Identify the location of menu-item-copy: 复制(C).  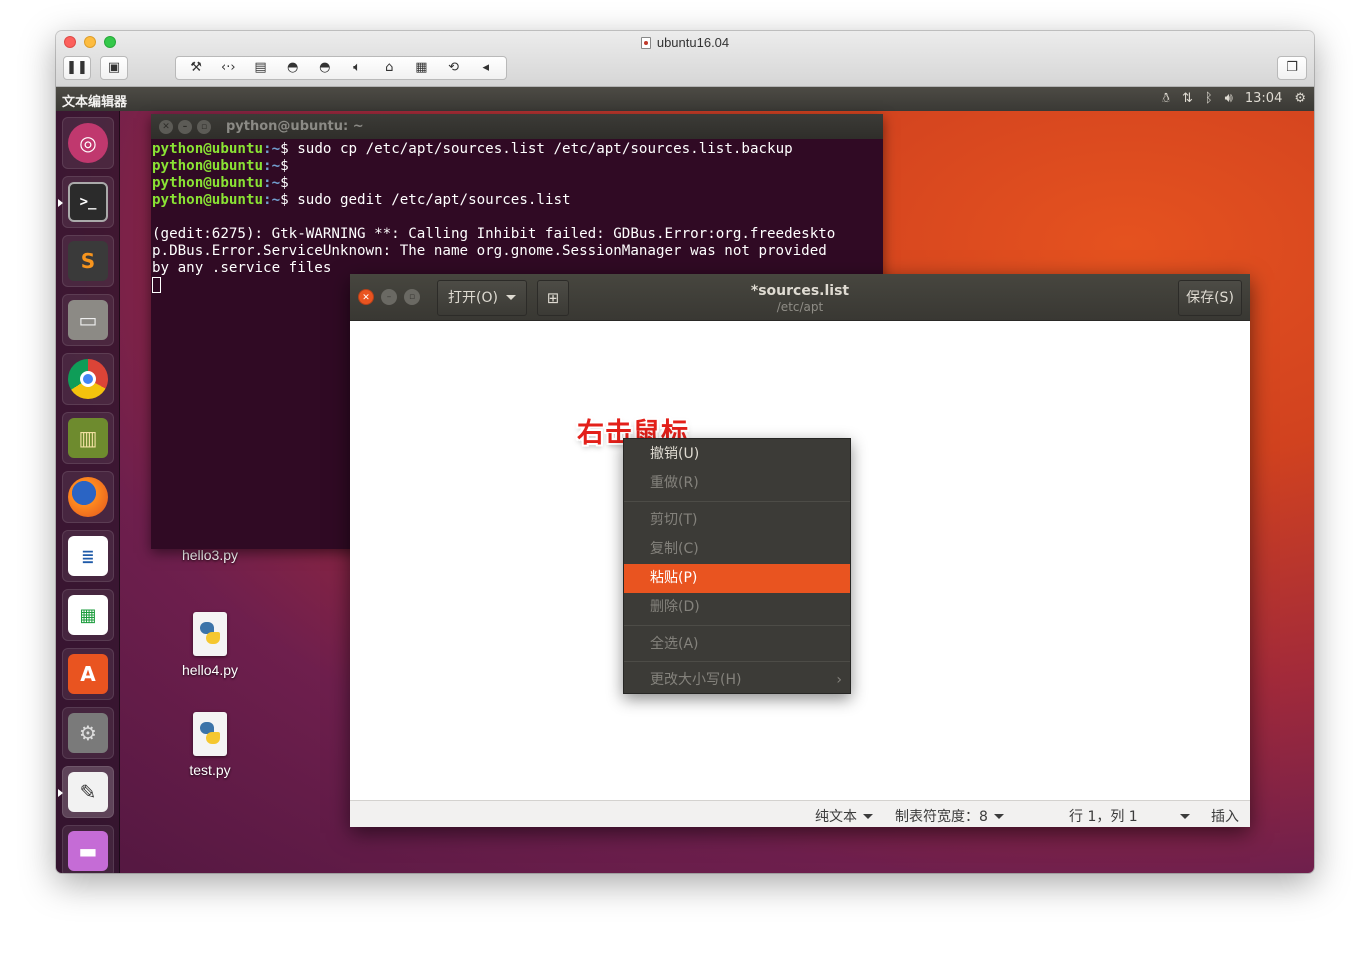
(737, 549).